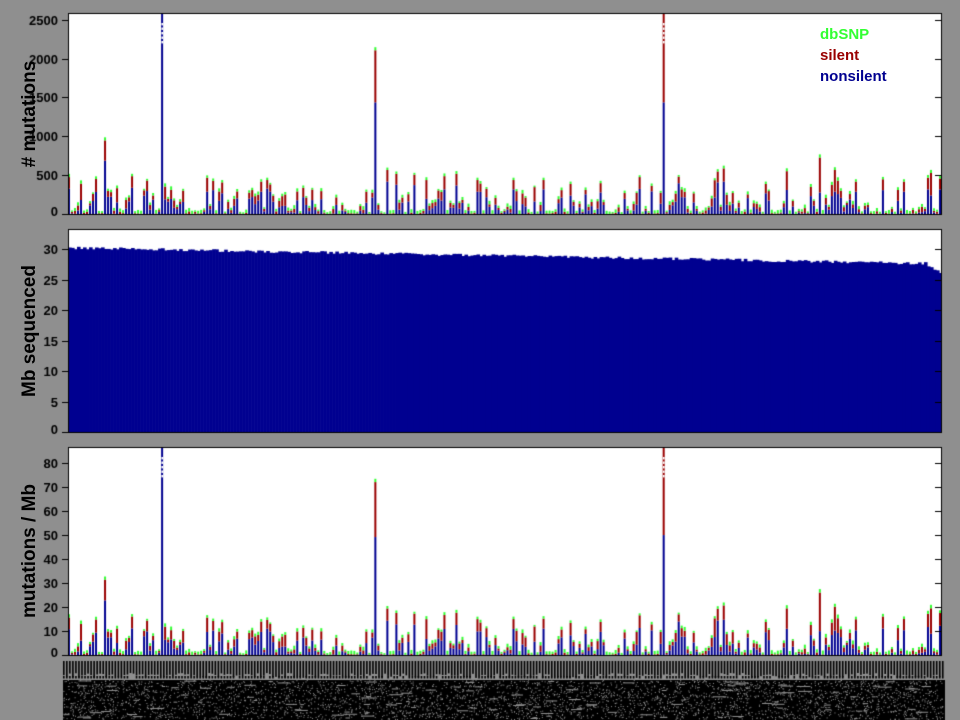 The width and height of the screenshot is (960, 720). Describe the element at coordinates (853, 76) in the screenshot. I see `legend-item-nonsilent: nonsilent` at that location.